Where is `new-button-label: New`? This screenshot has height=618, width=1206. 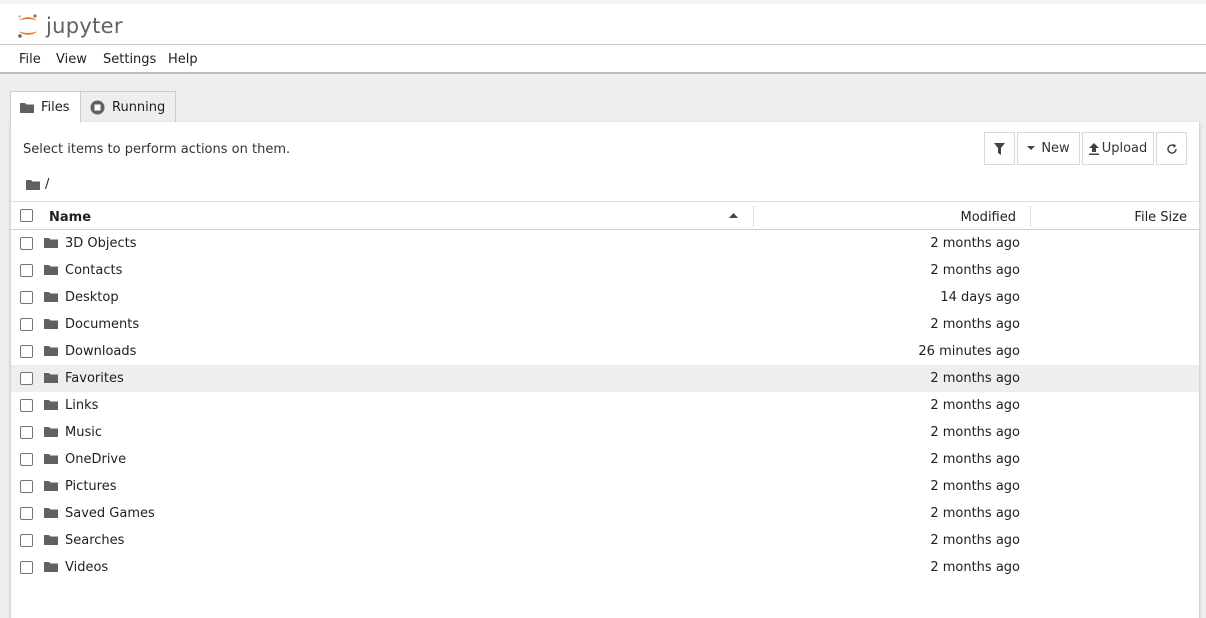
new-button-label: New is located at coordinates (1055, 148).